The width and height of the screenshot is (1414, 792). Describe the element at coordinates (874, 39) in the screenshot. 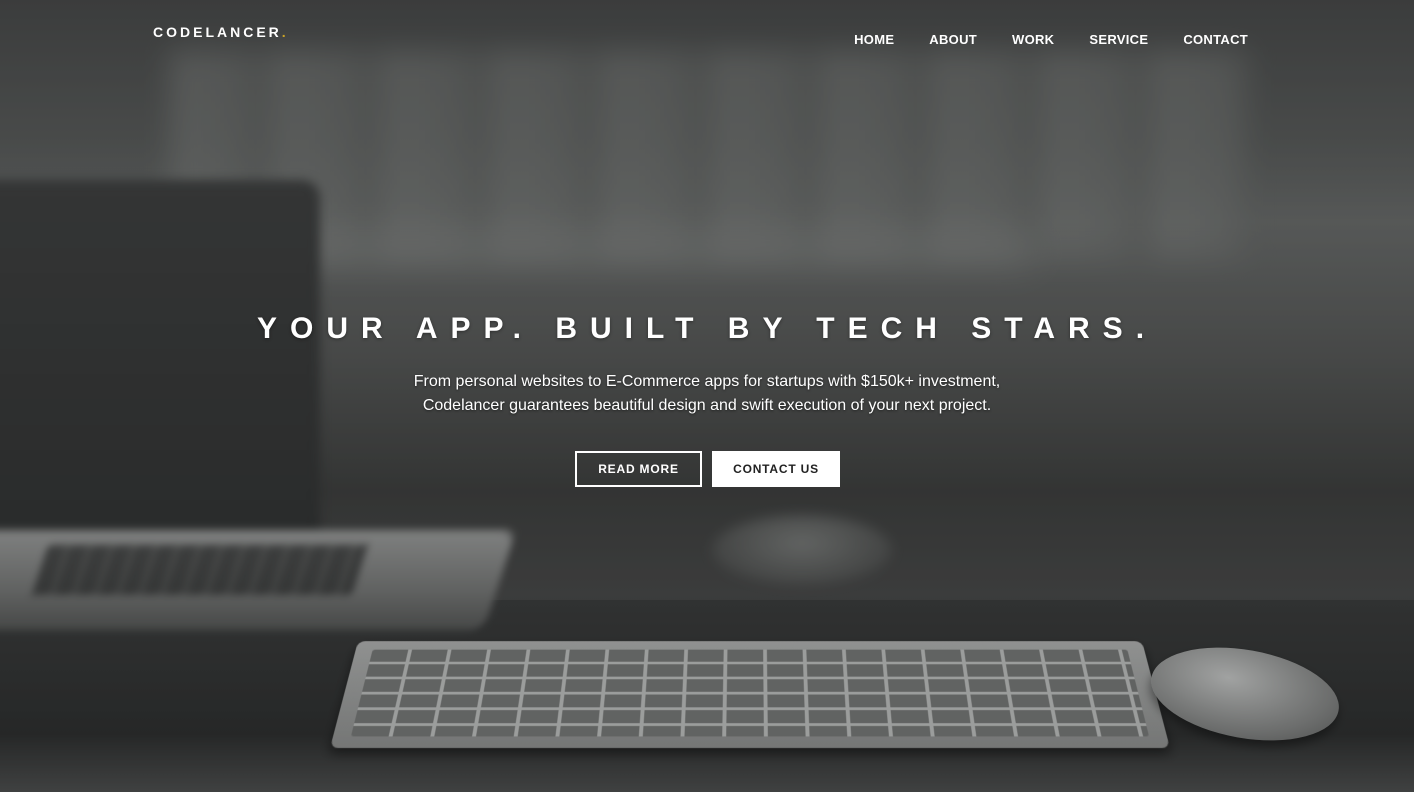

I see `nav-home: HOME` at that location.